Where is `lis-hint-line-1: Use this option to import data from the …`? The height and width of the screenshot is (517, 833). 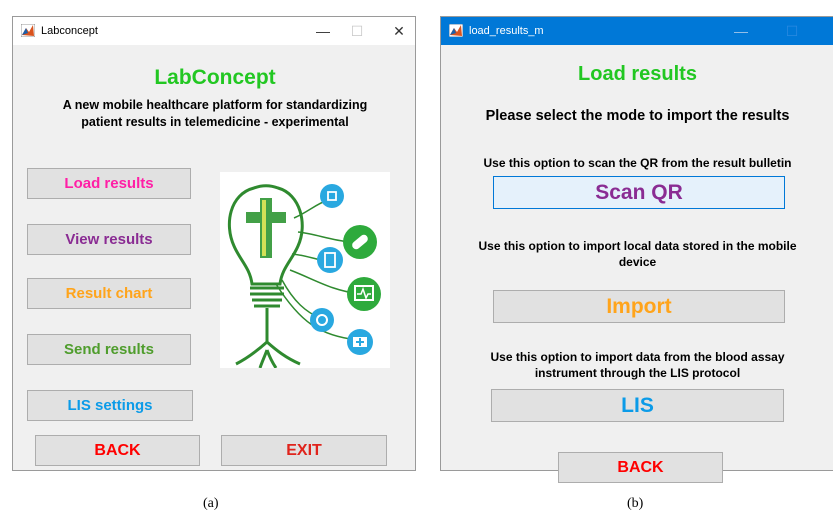 lis-hint-line-1: Use this option to import data from the … is located at coordinates (637, 357).